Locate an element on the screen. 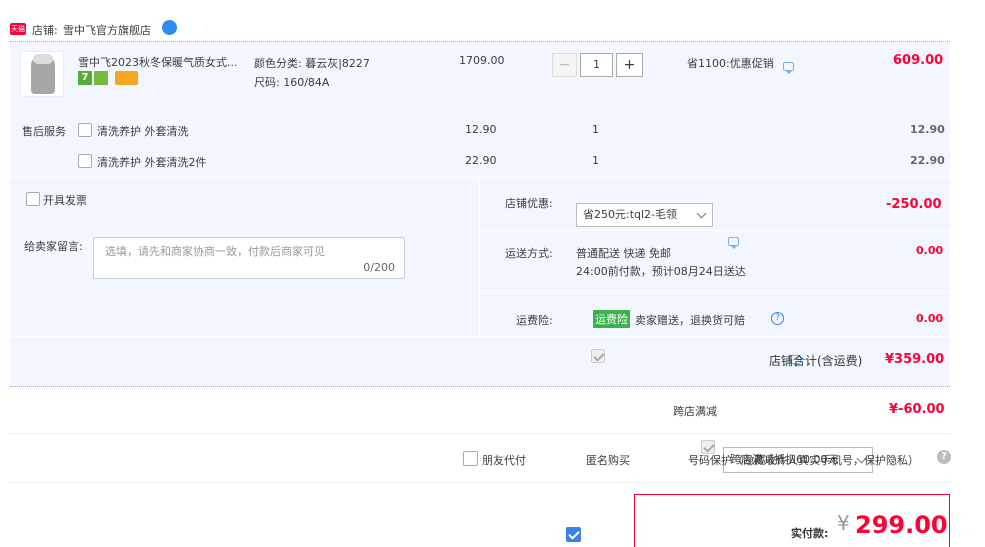  question-icon: ? is located at coordinates (944, 457).